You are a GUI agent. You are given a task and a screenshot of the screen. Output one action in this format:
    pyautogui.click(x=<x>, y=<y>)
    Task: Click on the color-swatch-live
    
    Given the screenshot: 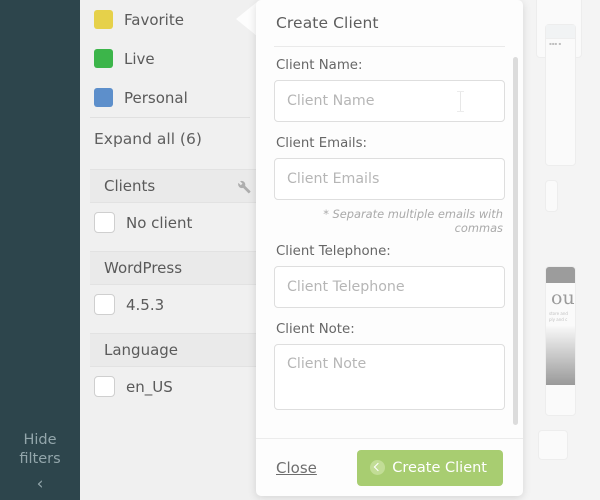 What is the action you would take?
    pyautogui.click(x=103, y=58)
    